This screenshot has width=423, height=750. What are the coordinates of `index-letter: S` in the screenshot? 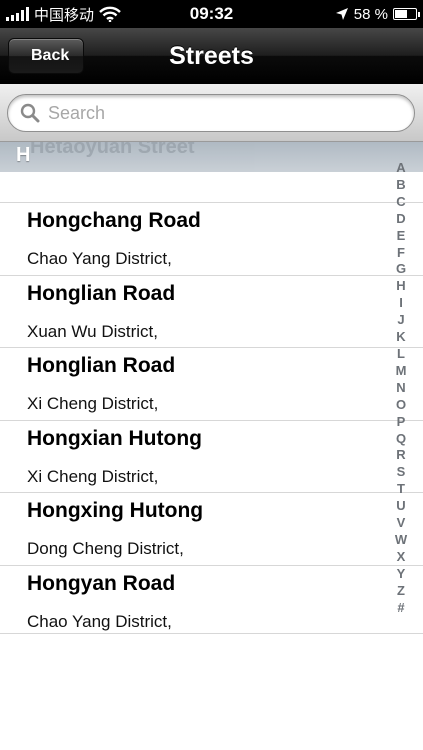 It's located at (401, 472).